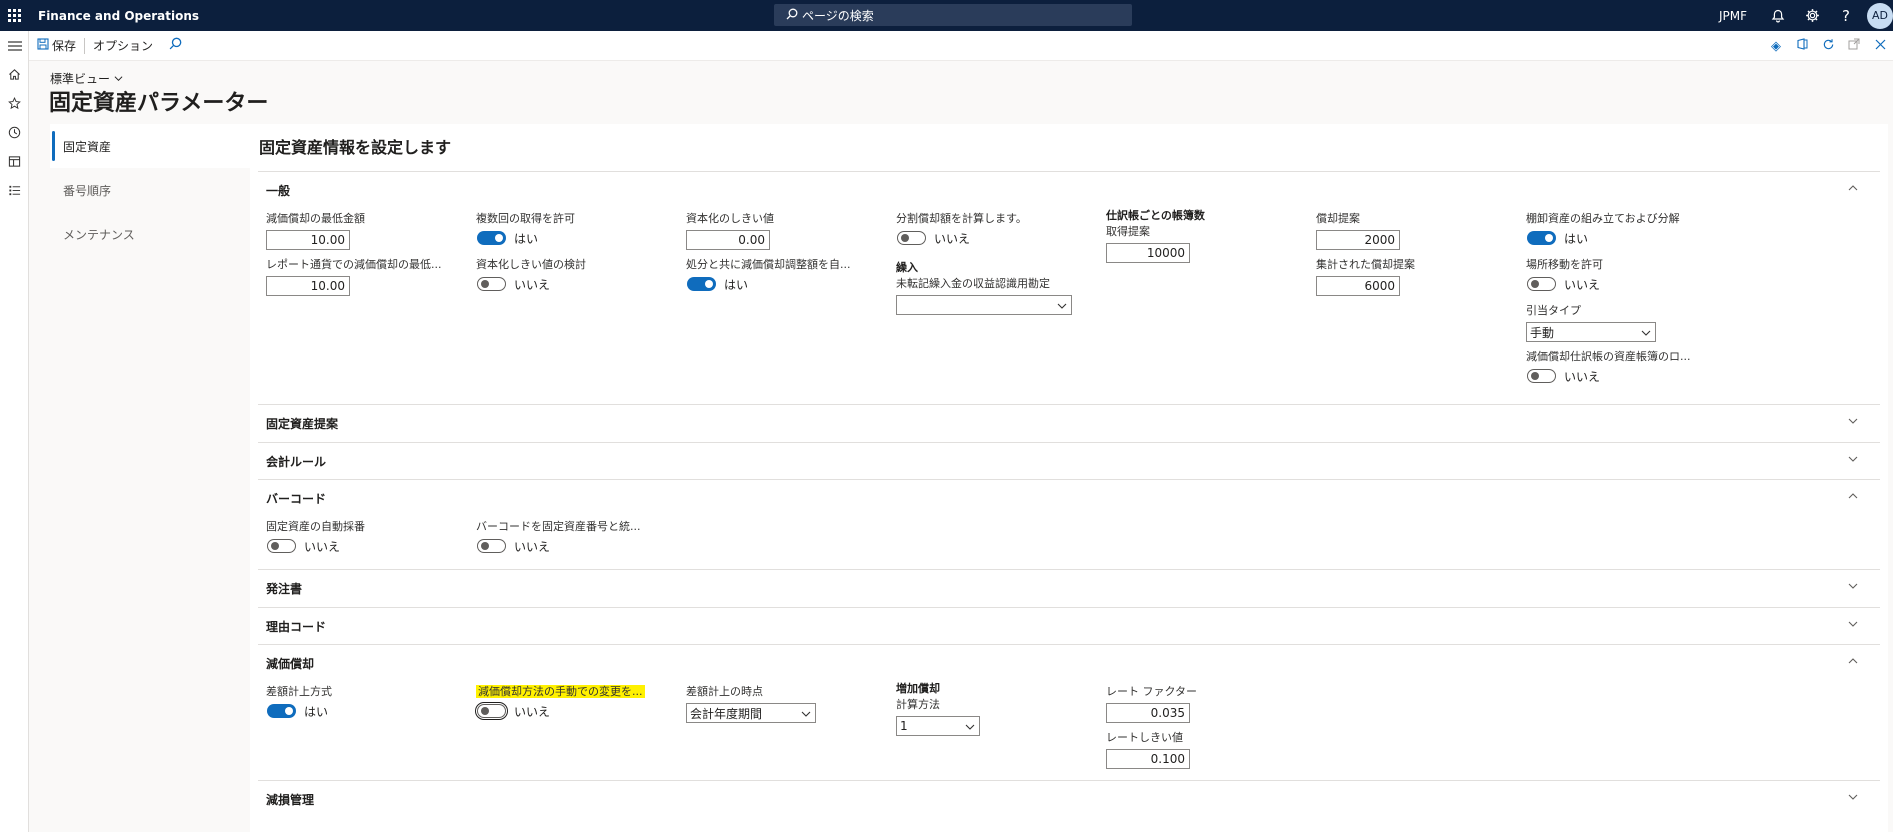 The height and width of the screenshot is (832, 1893). Describe the element at coordinates (64, 46) in the screenshot. I see `save-label: 保存` at that location.